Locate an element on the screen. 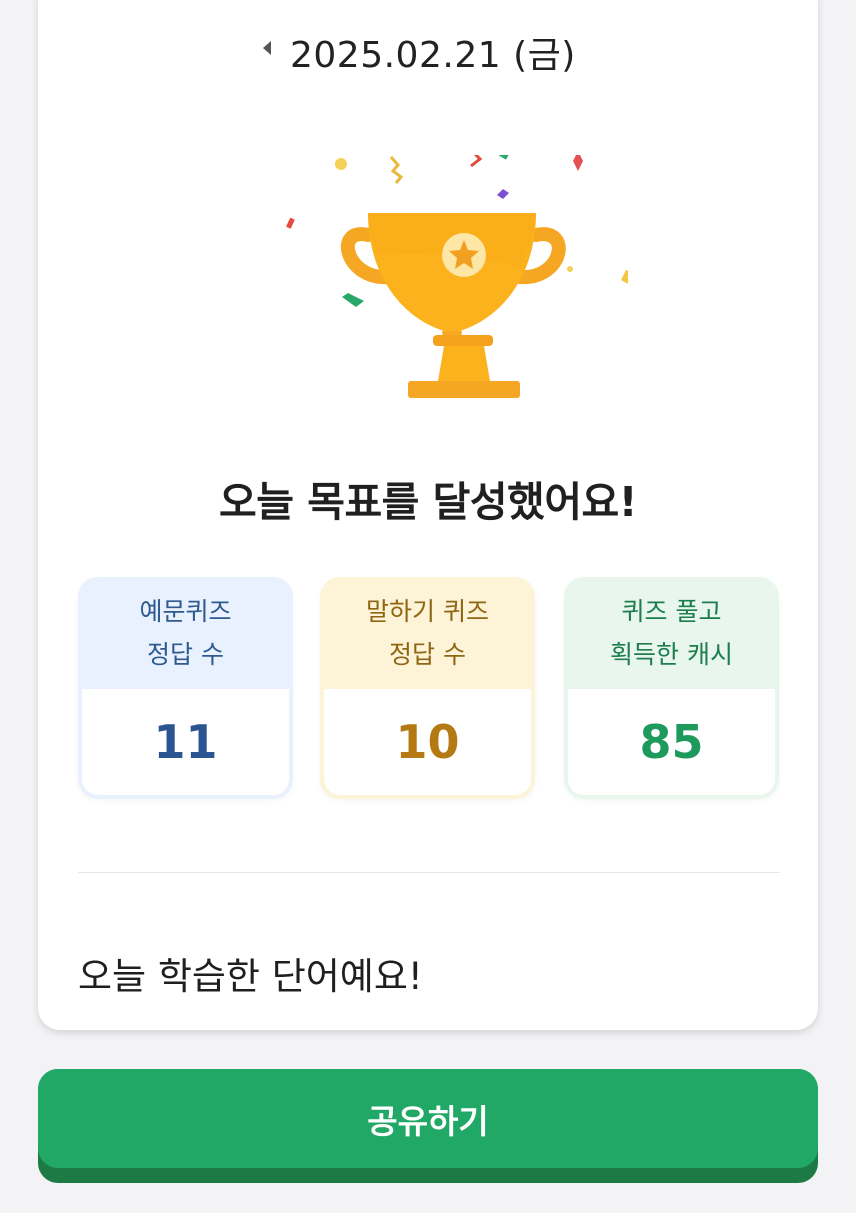  stat-label: 예문퀴즈 정답 수 is located at coordinates (185, 633).